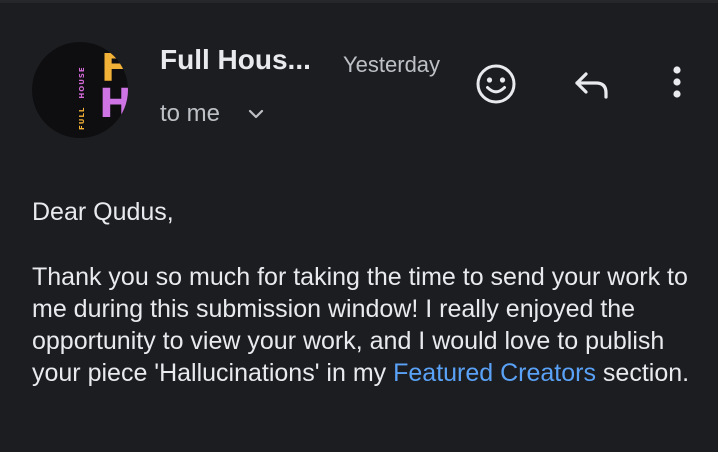  What do you see at coordinates (494, 373) in the screenshot?
I see `featured-creators-link: Featured Creators` at bounding box center [494, 373].